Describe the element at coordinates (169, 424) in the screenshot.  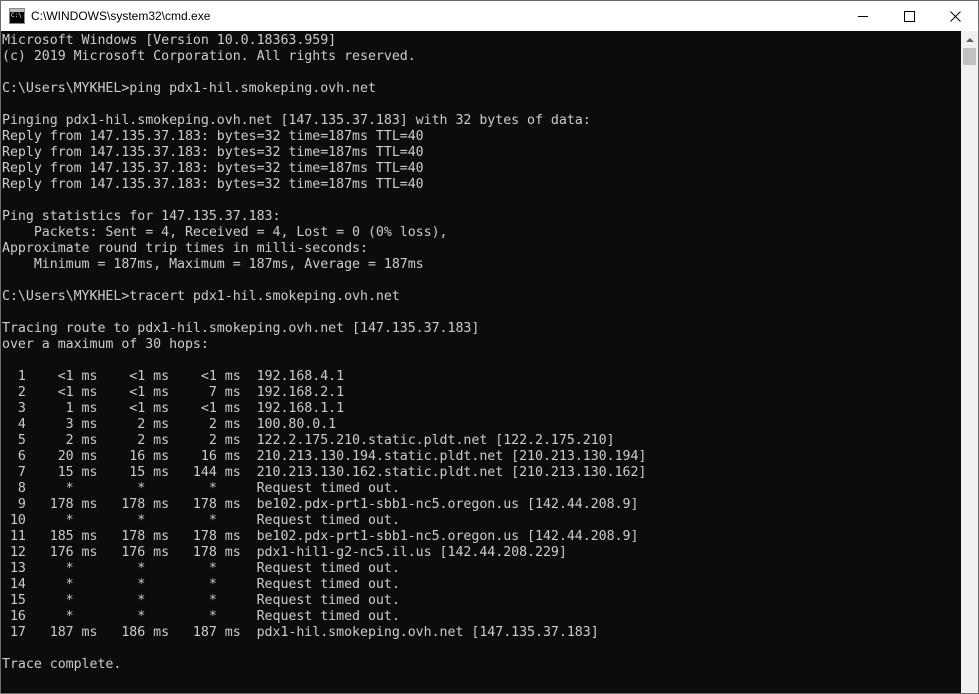
I see `console-line: 4 3 ms 2 ms 2 ms 100.80.0.1` at that location.